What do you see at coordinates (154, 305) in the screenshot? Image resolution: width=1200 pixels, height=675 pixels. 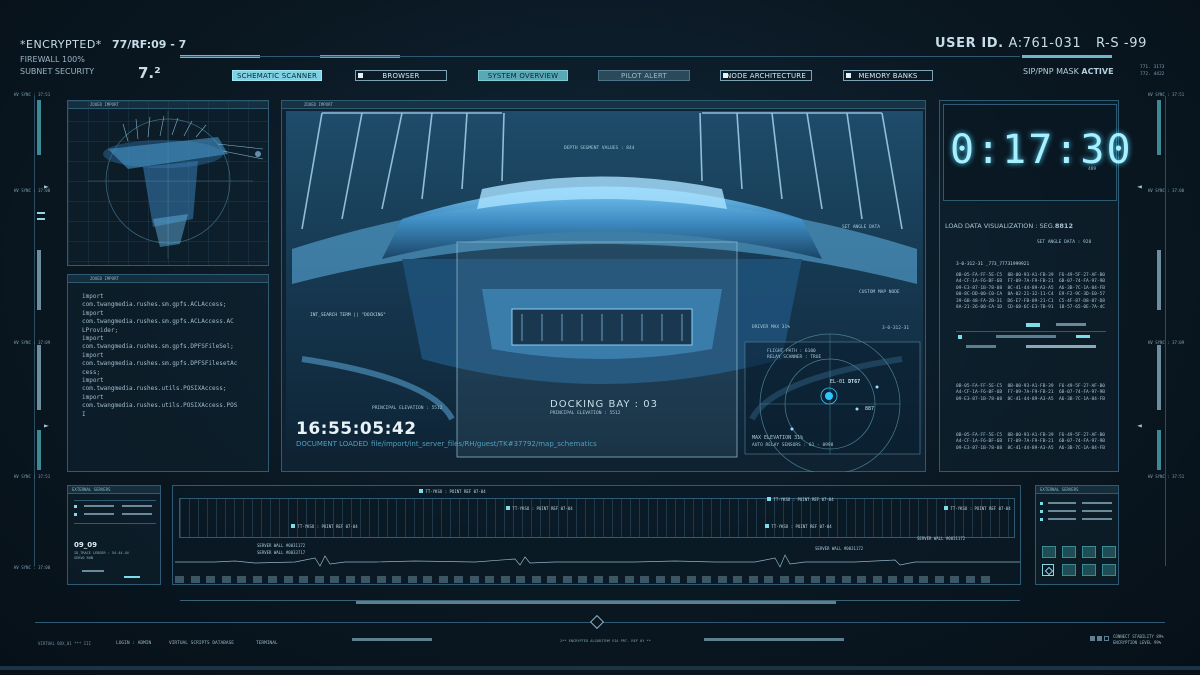 I see `code-line: com.twangmedia.rushes.sm.gpfs.ACLAccess;` at bounding box center [154, 305].